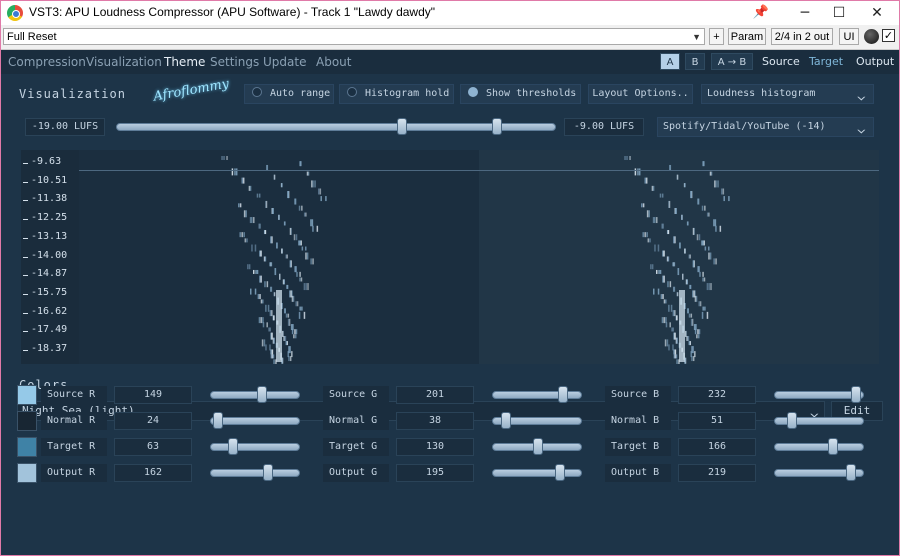 Image resolution: width=900 pixels, height=556 pixels. I want to click on io-config-button: 2/4 in 2 out, so click(802, 36).